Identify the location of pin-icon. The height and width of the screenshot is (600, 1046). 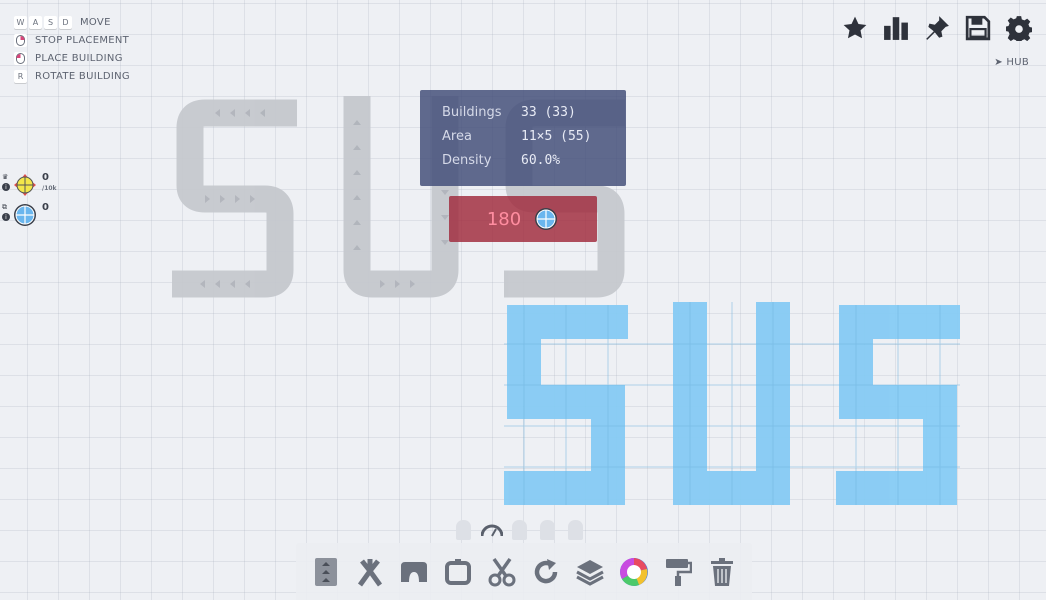
(936, 27).